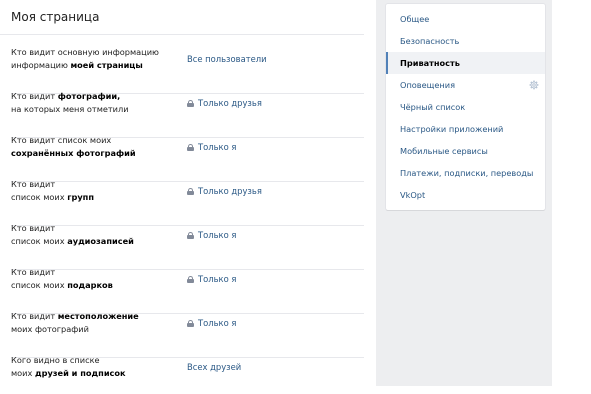 Image resolution: width=591 pixels, height=394 pixels. I want to click on menu-item-general: Общее, so click(465, 19).